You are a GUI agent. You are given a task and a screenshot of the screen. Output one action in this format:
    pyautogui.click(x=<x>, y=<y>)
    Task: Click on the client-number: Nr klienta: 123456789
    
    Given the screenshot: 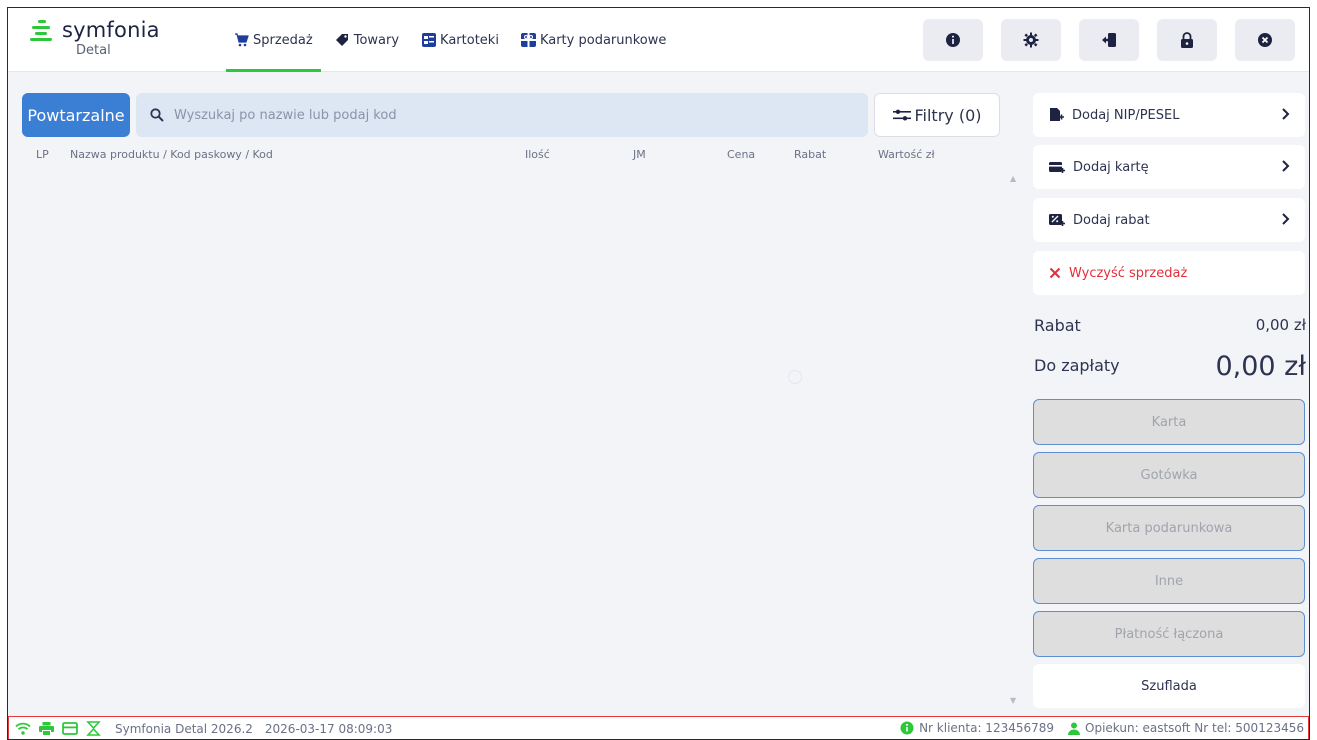 What is the action you would take?
    pyautogui.click(x=977, y=728)
    